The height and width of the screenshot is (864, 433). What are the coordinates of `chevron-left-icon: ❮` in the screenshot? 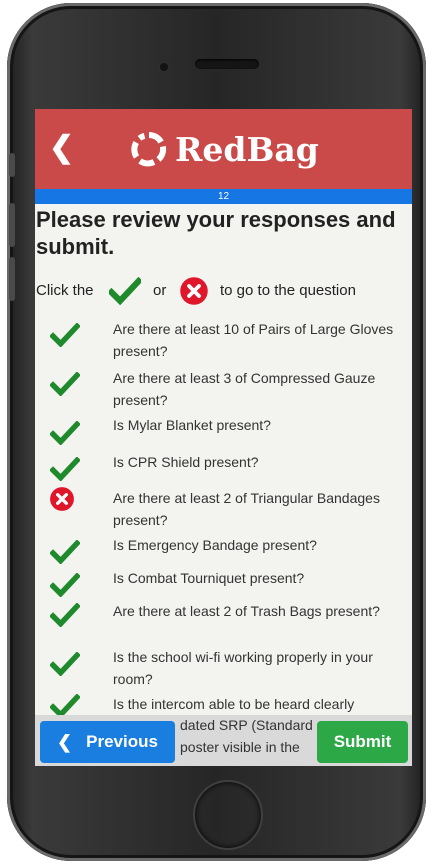 It's located at (65, 741).